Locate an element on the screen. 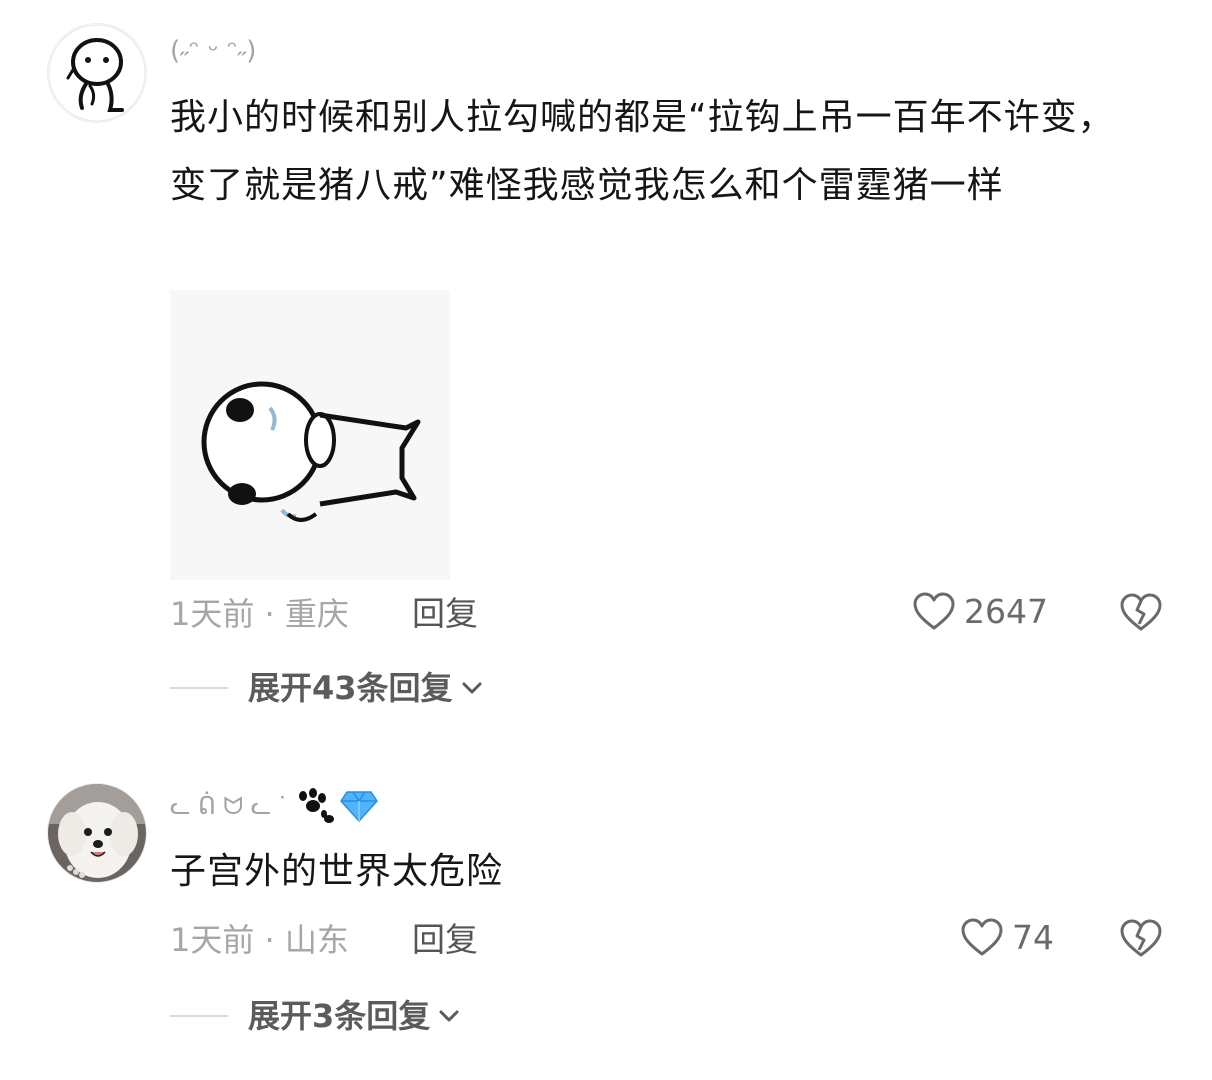 The height and width of the screenshot is (1080, 1212). like-count: 74 is located at coordinates (1033, 937).